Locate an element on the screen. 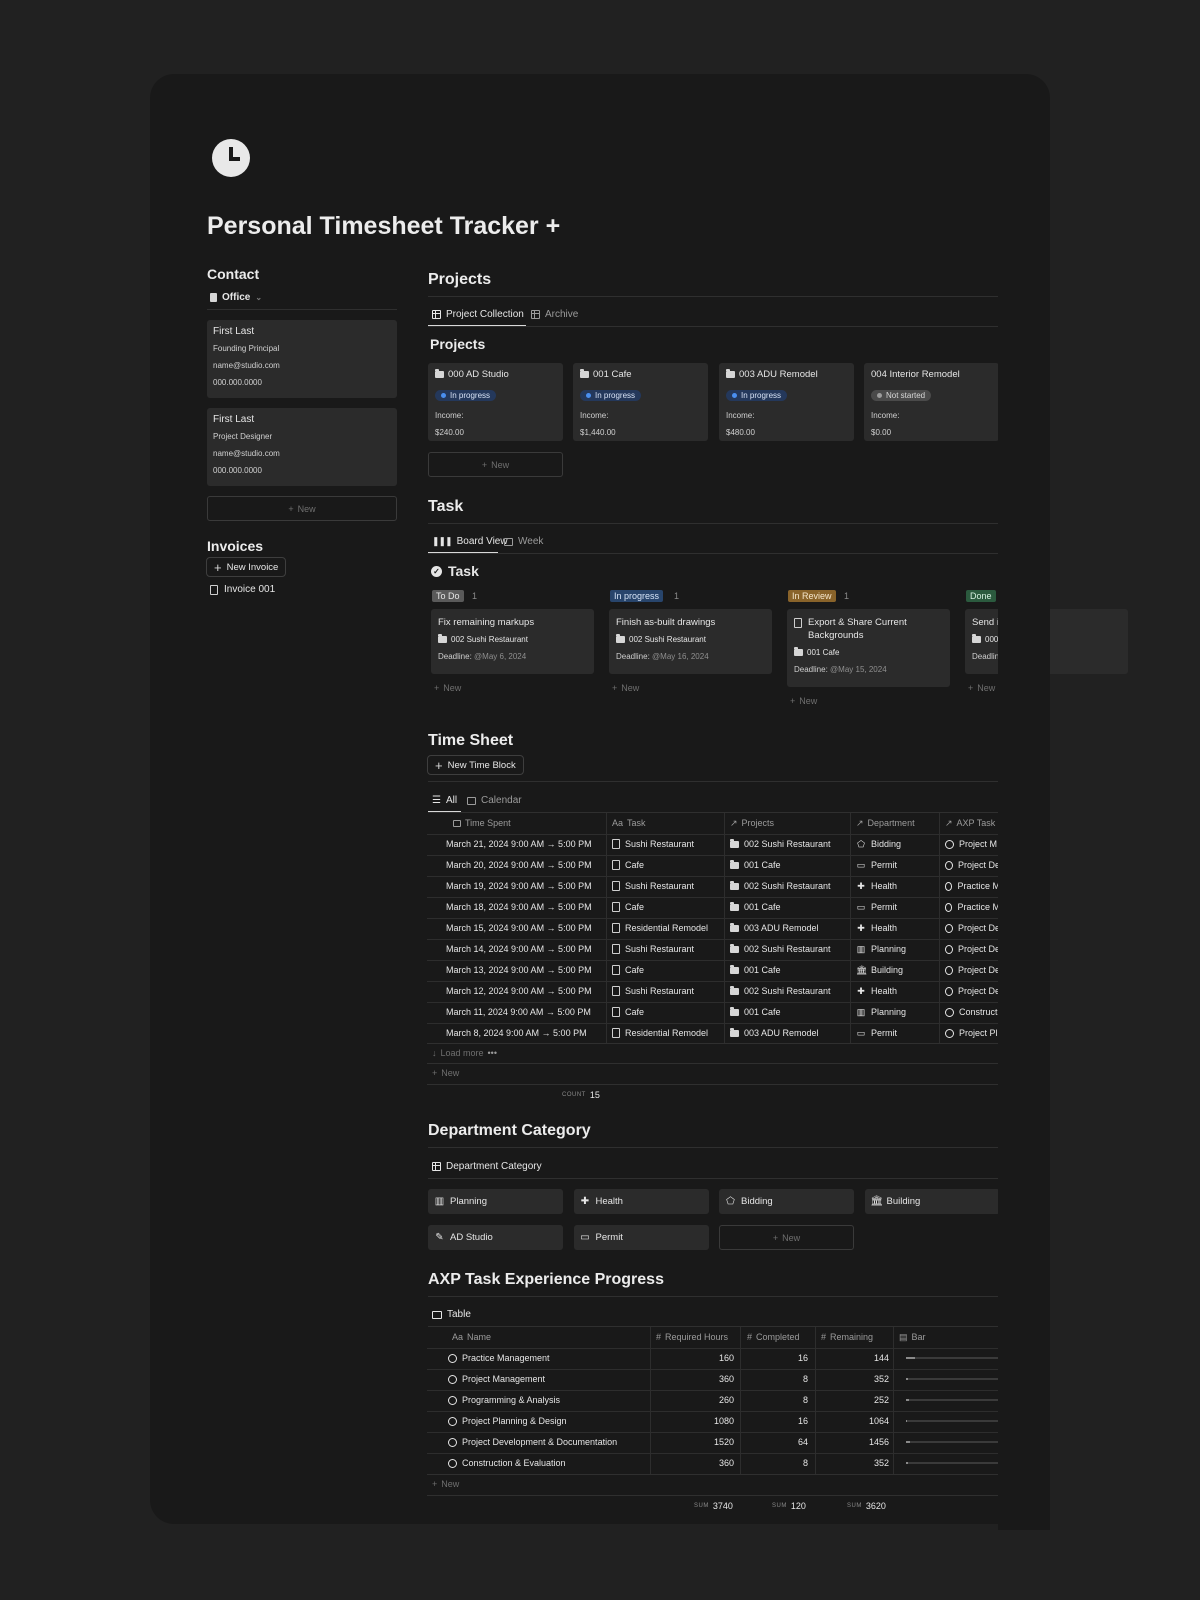 This screenshot has width=1200, height=1600. tab-all: ☰ All is located at coordinates (444, 800).